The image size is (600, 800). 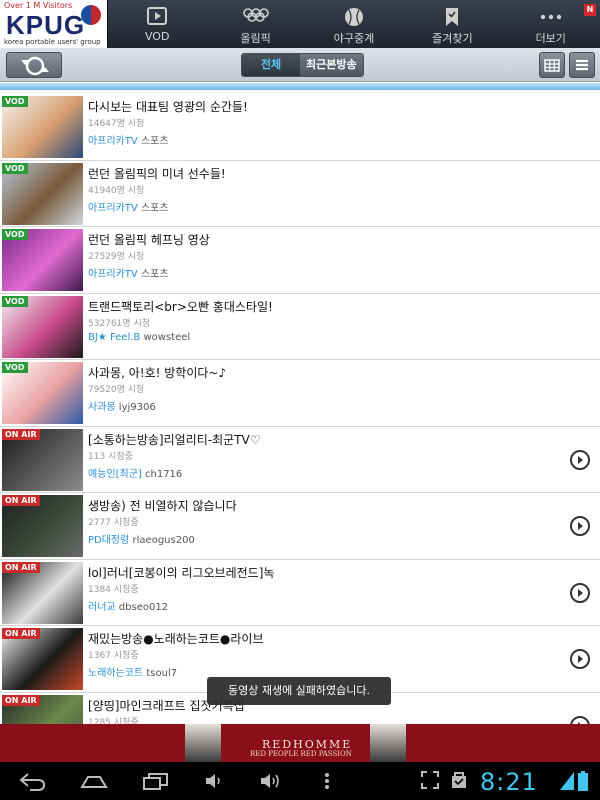 What do you see at coordinates (550, 38) in the screenshot?
I see `tab-more-label: 더보기` at bounding box center [550, 38].